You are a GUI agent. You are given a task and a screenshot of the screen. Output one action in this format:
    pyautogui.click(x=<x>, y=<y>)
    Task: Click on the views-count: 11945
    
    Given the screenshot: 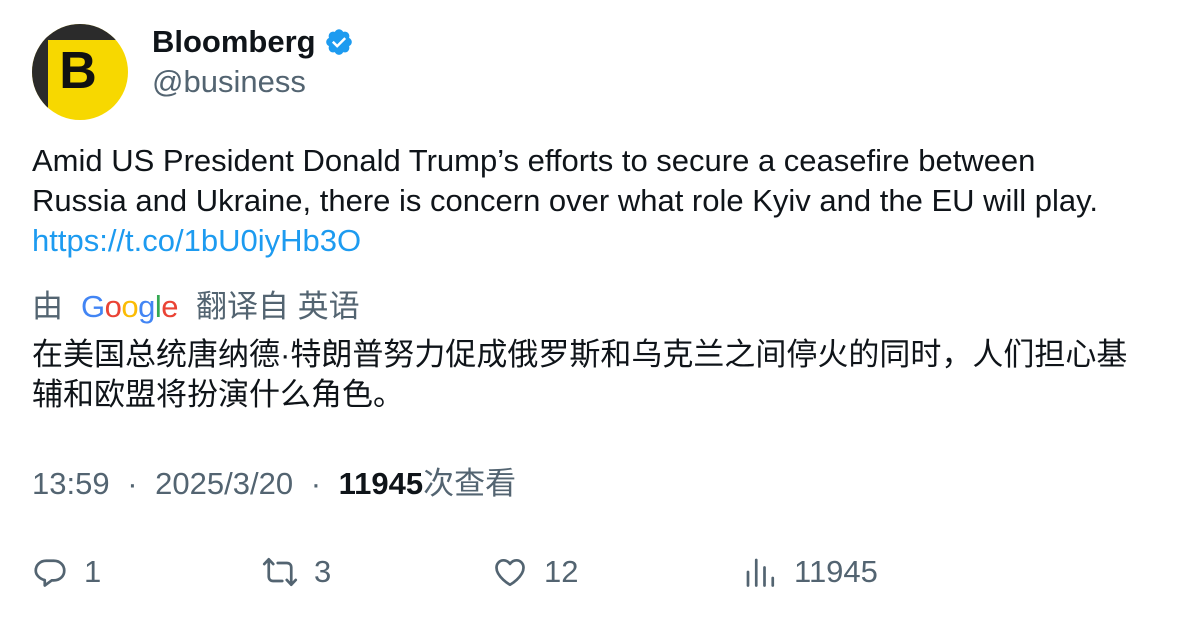 What is the action you would take?
    pyautogui.click(x=381, y=483)
    